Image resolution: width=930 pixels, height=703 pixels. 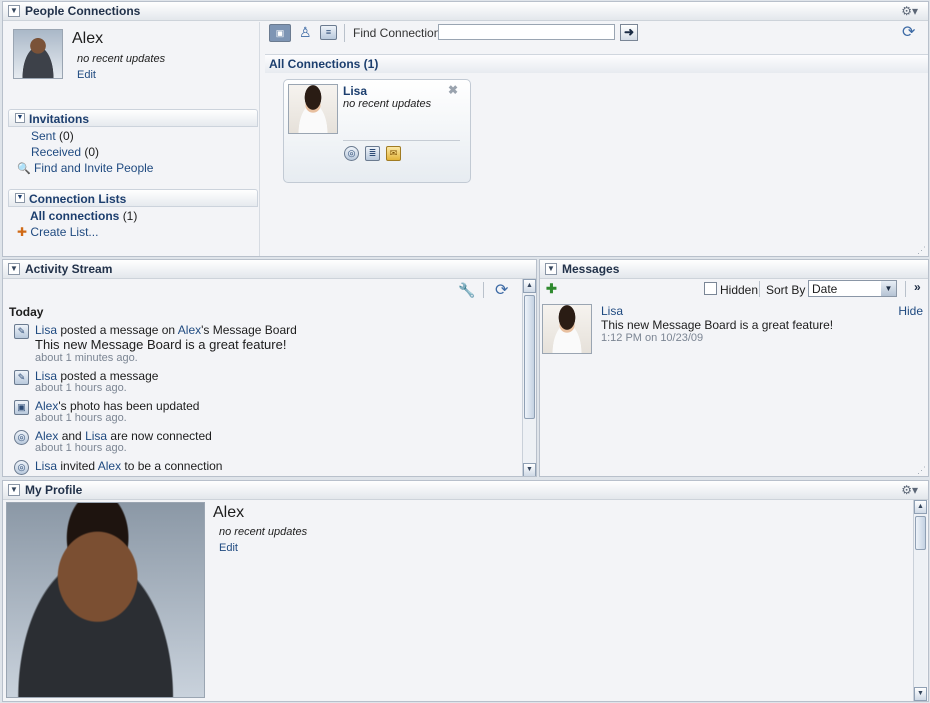 I want to click on sort-select: Date ▼, so click(x=852, y=288).